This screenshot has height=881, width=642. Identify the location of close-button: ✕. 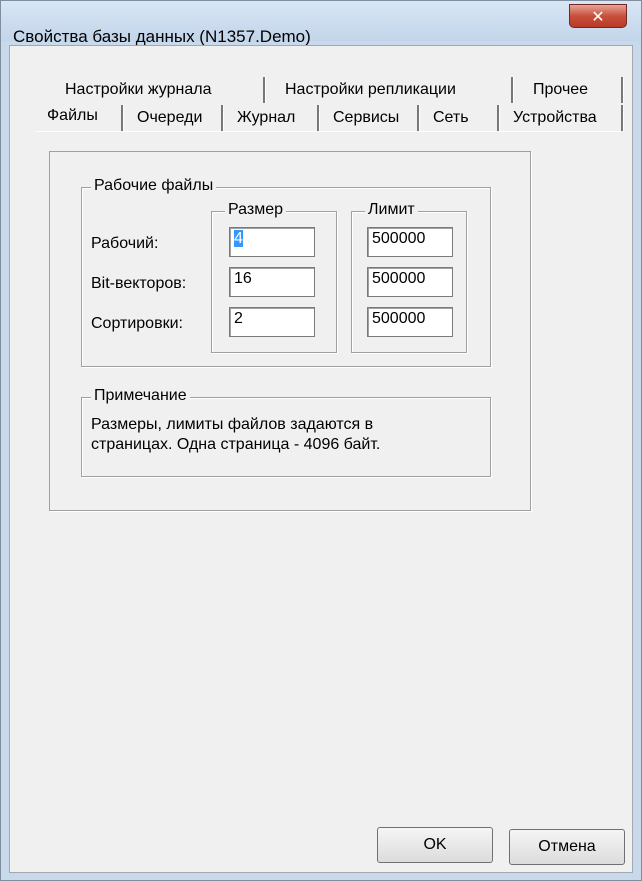
(598, 16).